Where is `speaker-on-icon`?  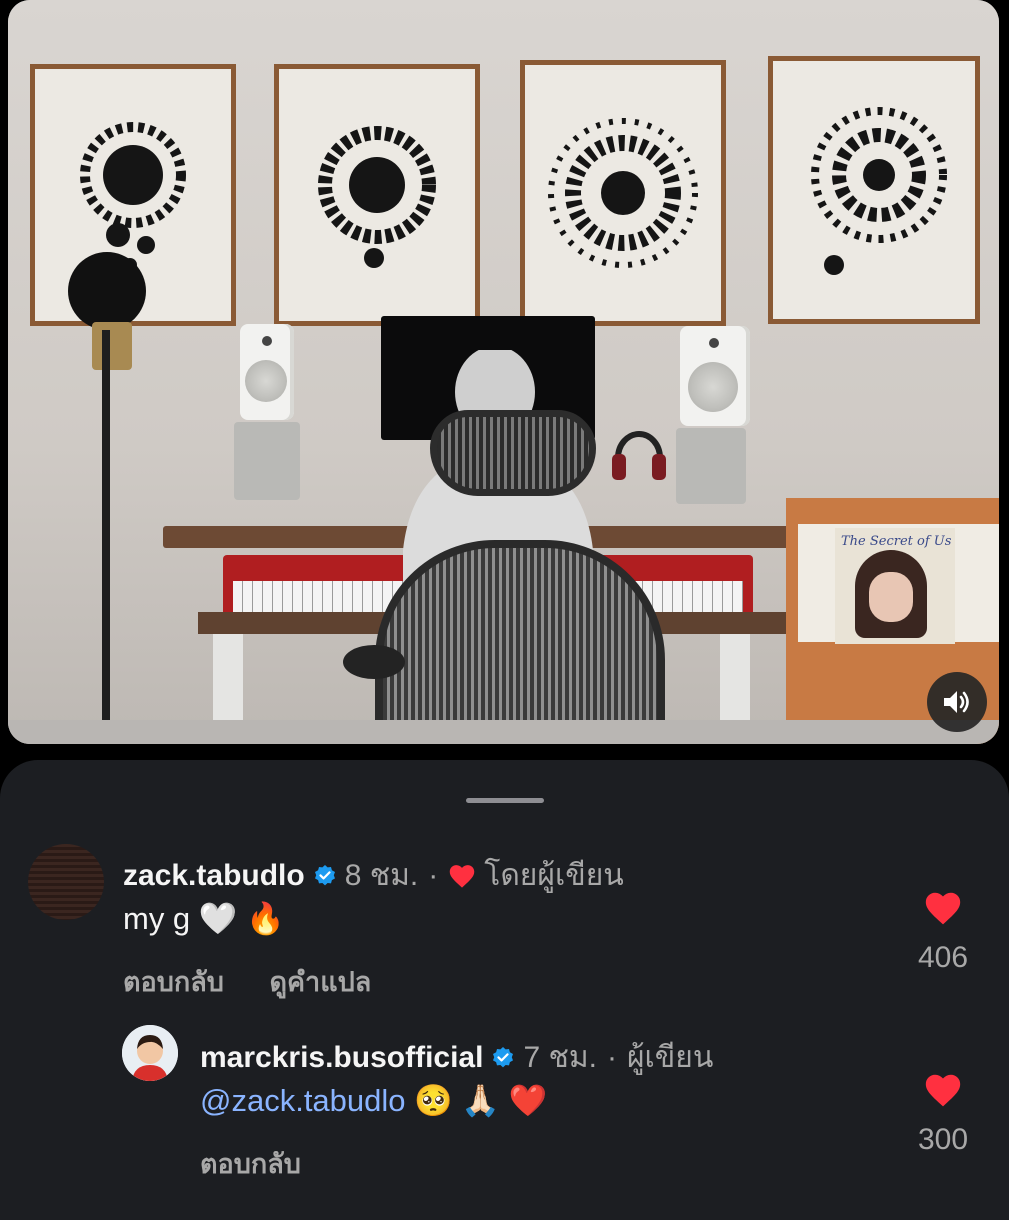
speaker-on-icon is located at coordinates (956, 702).